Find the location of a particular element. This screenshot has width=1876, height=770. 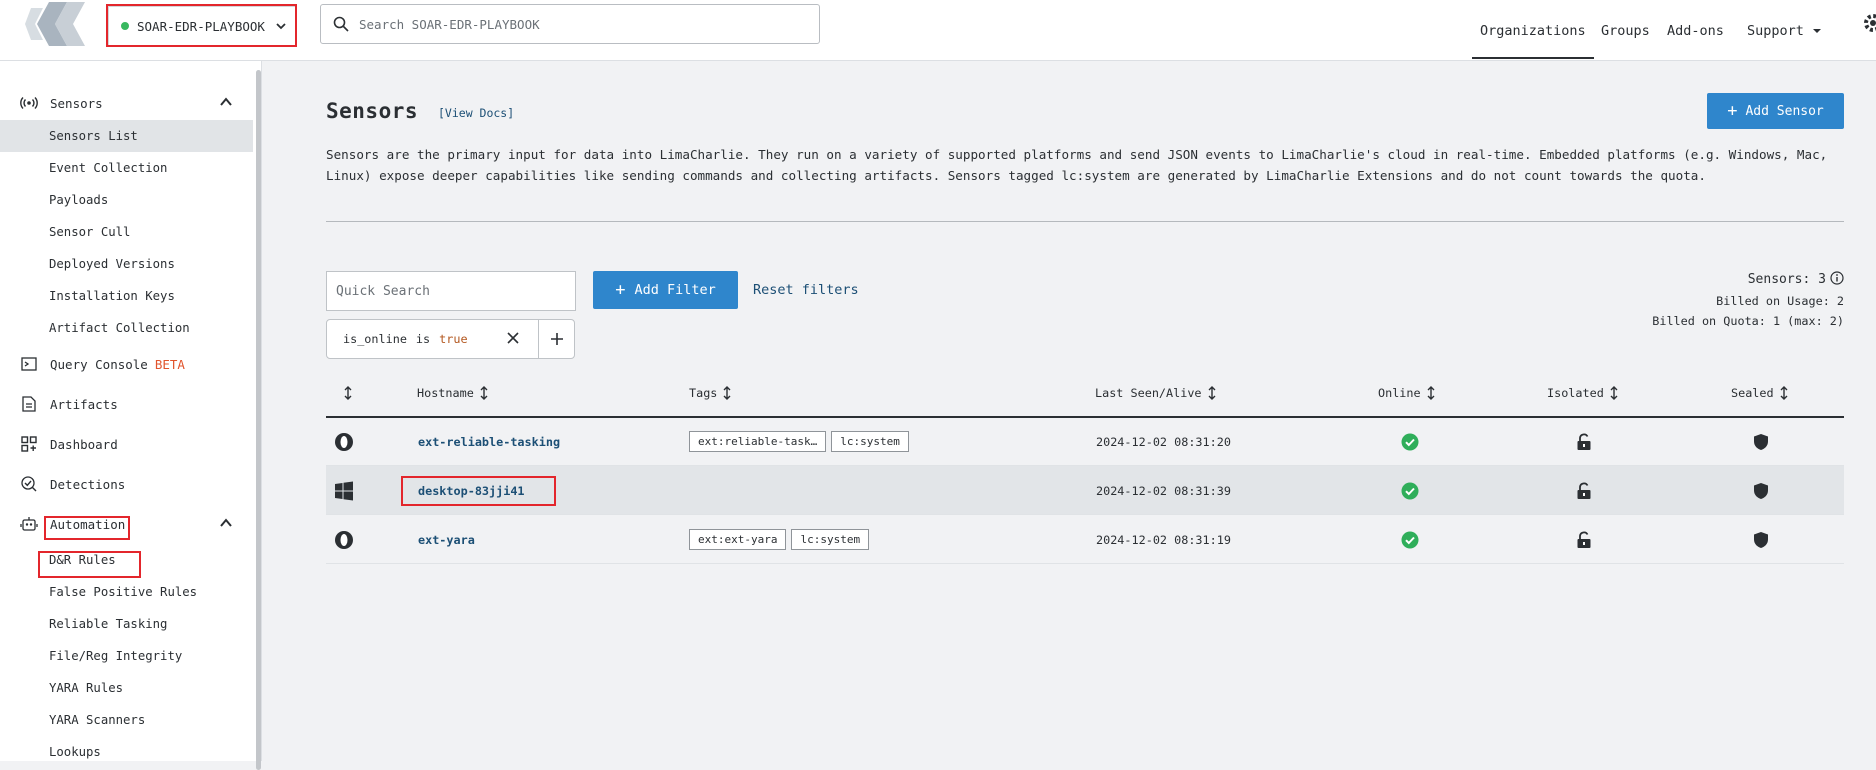

tag: ext:ext-yara is located at coordinates (738, 539).